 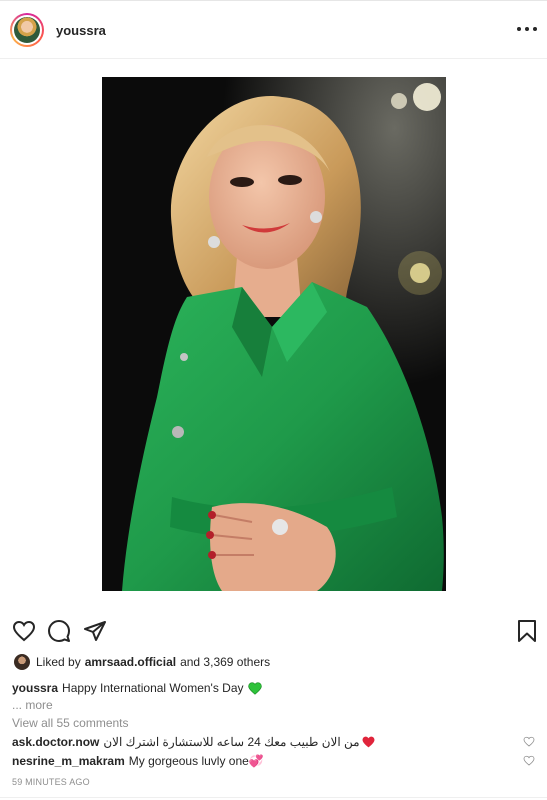 What do you see at coordinates (273, 632) in the screenshot?
I see `action-bar` at bounding box center [273, 632].